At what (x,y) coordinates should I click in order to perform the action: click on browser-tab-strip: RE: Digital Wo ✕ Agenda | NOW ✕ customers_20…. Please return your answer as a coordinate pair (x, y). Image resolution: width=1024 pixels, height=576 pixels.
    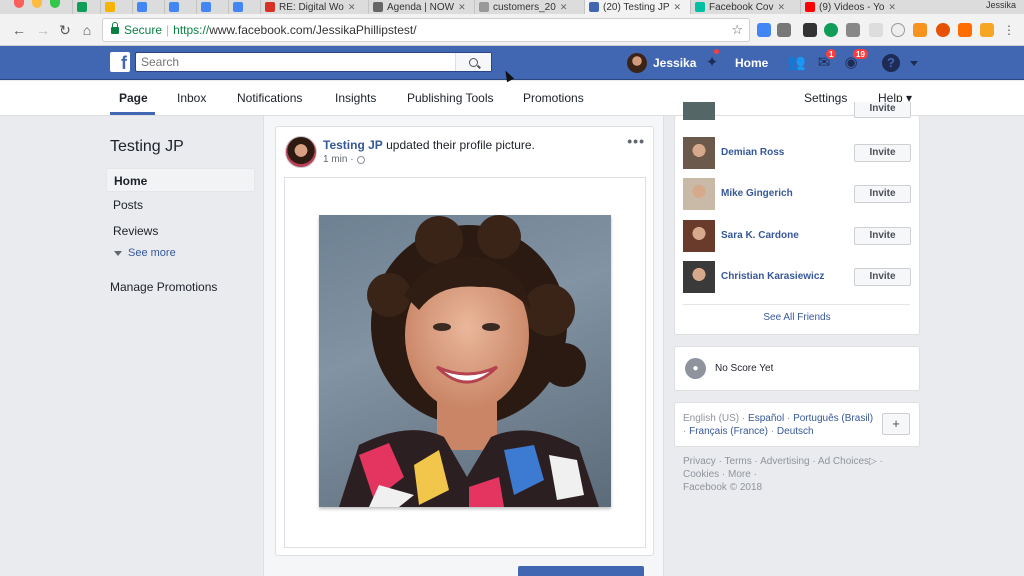
    Looking at the image, I should click on (512, 7).